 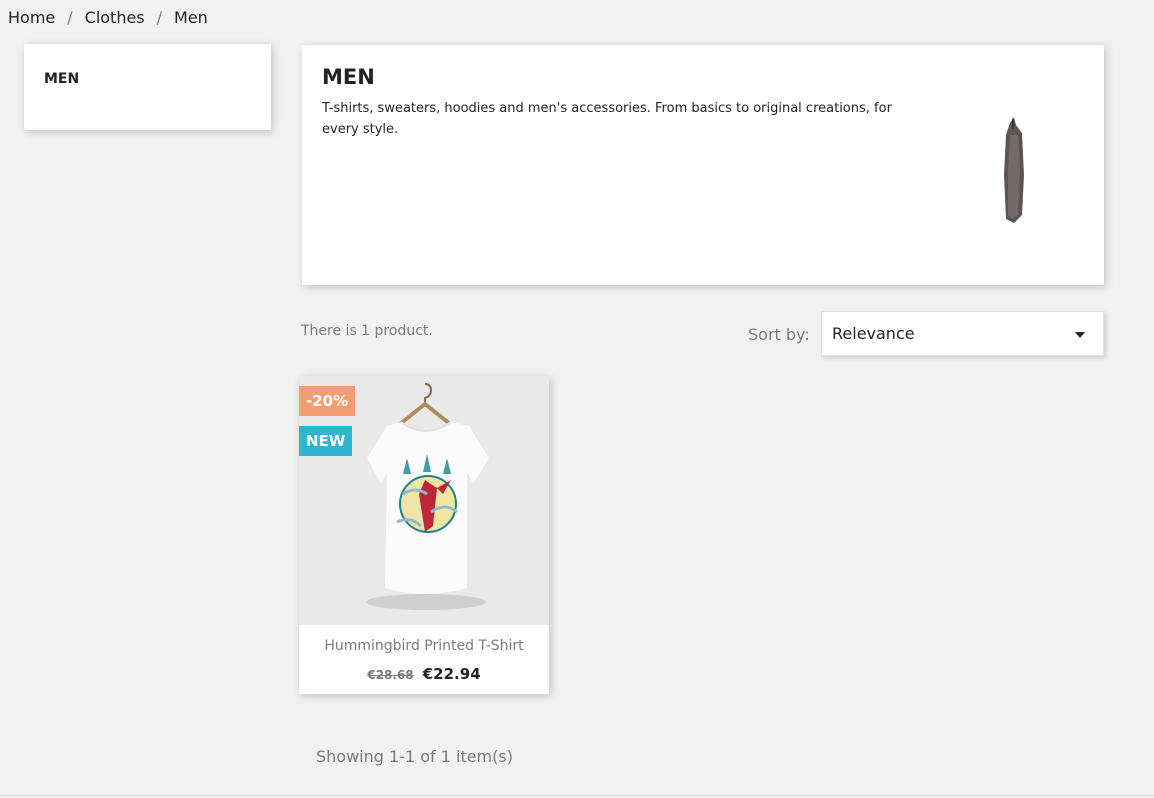 I want to click on new-badge: NEW, so click(x=326, y=441).